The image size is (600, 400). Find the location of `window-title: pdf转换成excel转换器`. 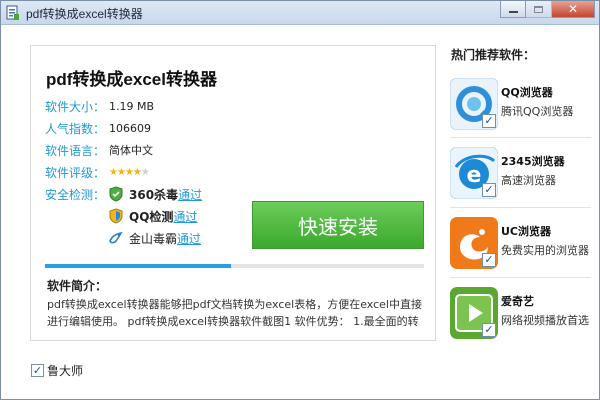

window-title: pdf转换成excel转换器 is located at coordinates (84, 14).